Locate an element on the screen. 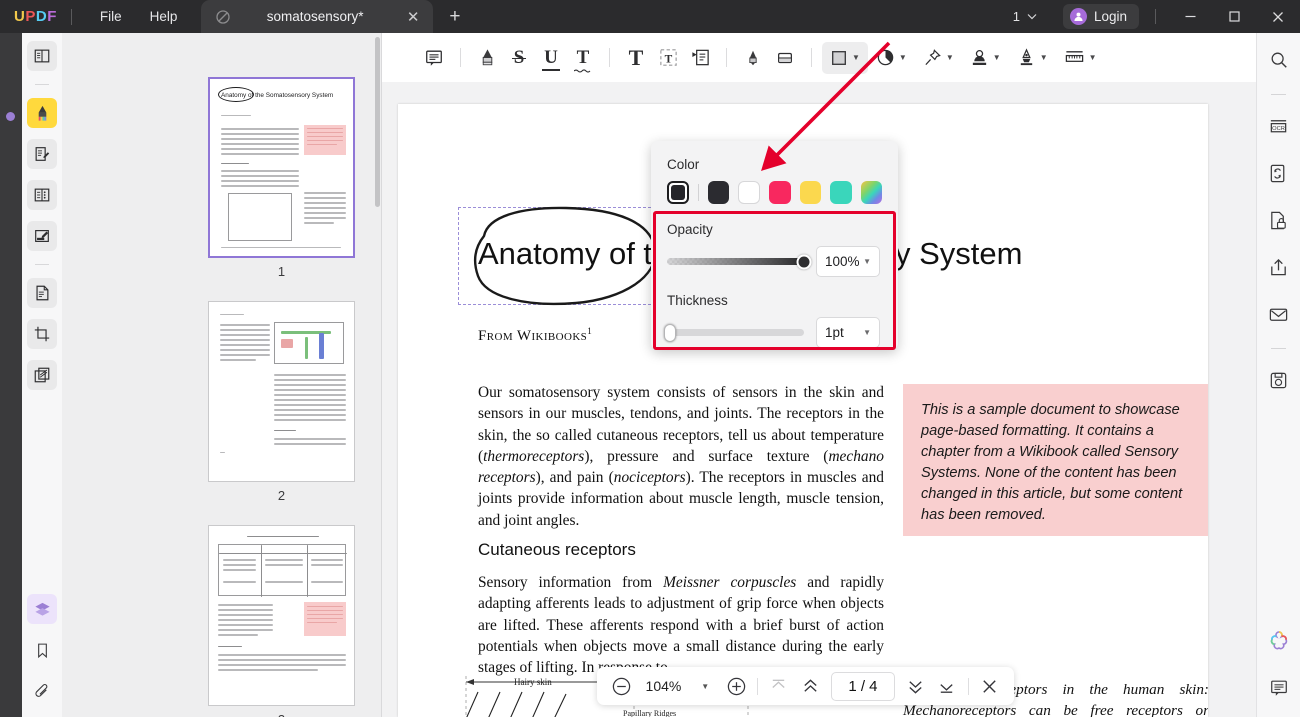 Image resolution: width=1300 pixels, height=717 pixels. ocr-button: OCR is located at coordinates (1279, 126).